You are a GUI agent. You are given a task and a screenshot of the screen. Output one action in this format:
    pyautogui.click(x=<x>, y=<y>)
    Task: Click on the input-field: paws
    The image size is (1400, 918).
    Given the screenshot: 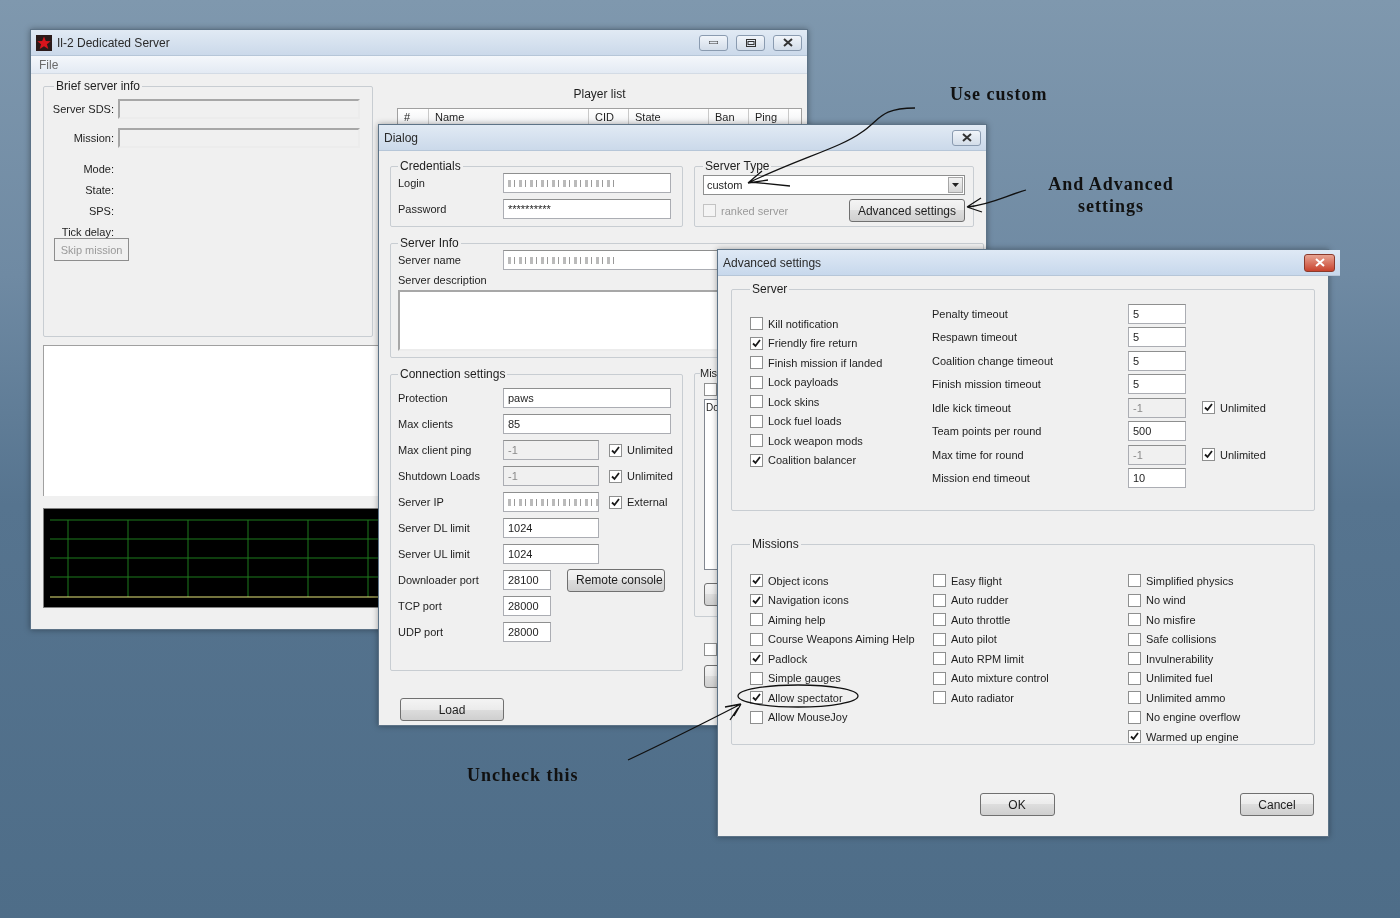 What is the action you would take?
    pyautogui.click(x=587, y=398)
    